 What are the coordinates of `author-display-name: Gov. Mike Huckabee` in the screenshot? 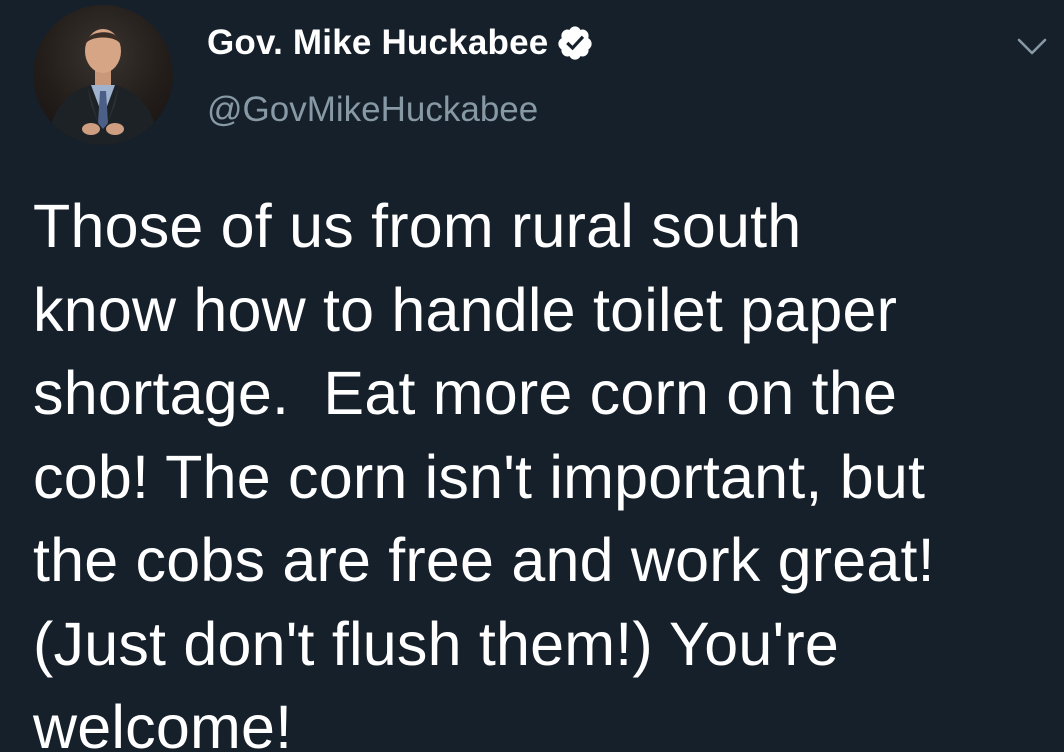 It's located at (377, 43).